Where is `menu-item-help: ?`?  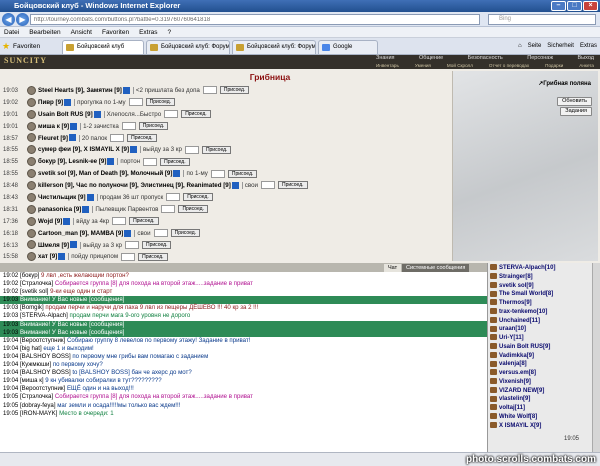
menu-item-help: ? is located at coordinates (170, 32).